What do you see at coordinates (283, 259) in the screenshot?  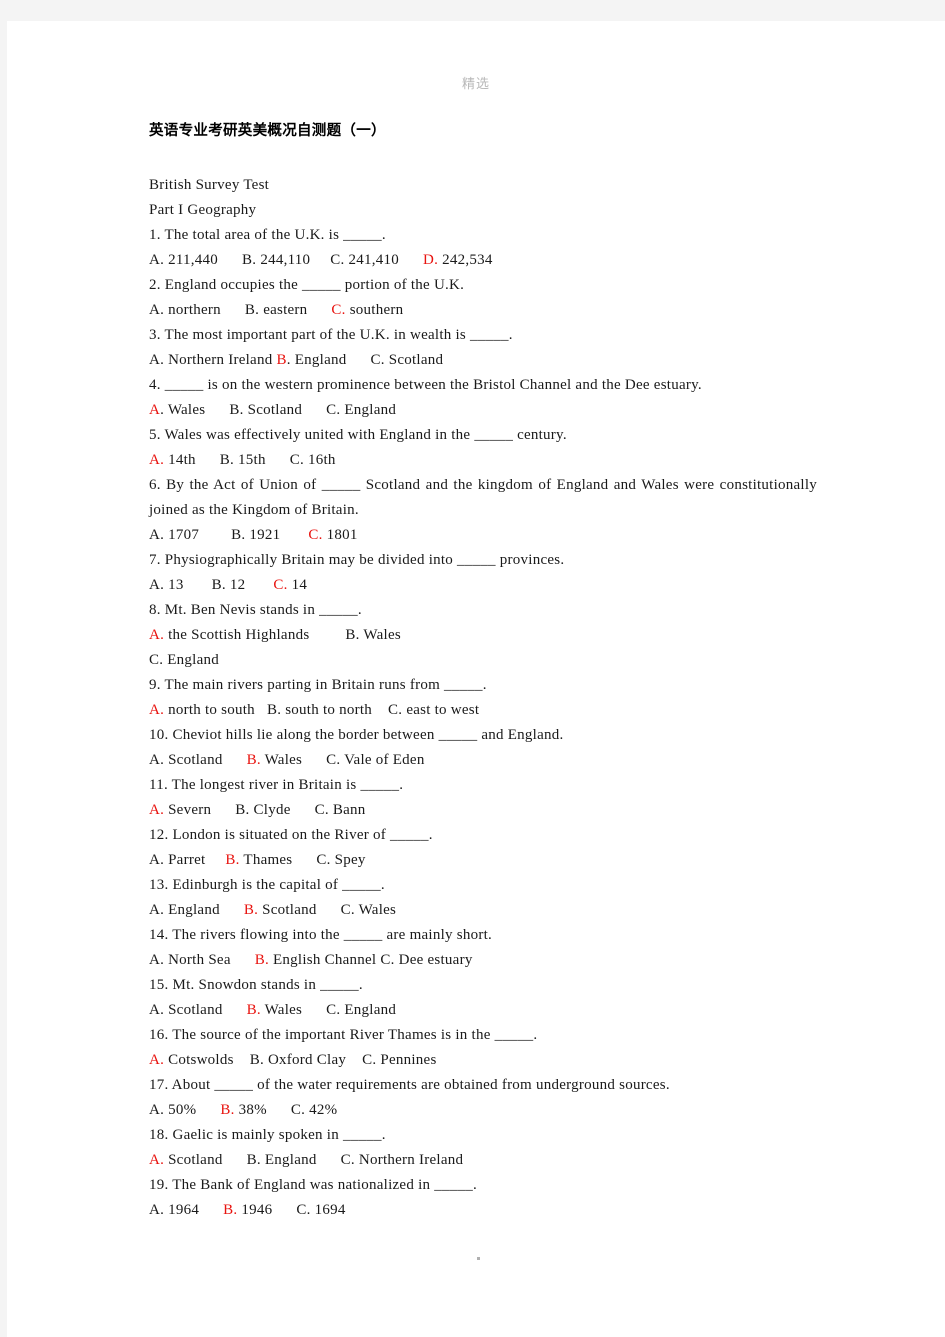 I see `option-text: 244,110` at bounding box center [283, 259].